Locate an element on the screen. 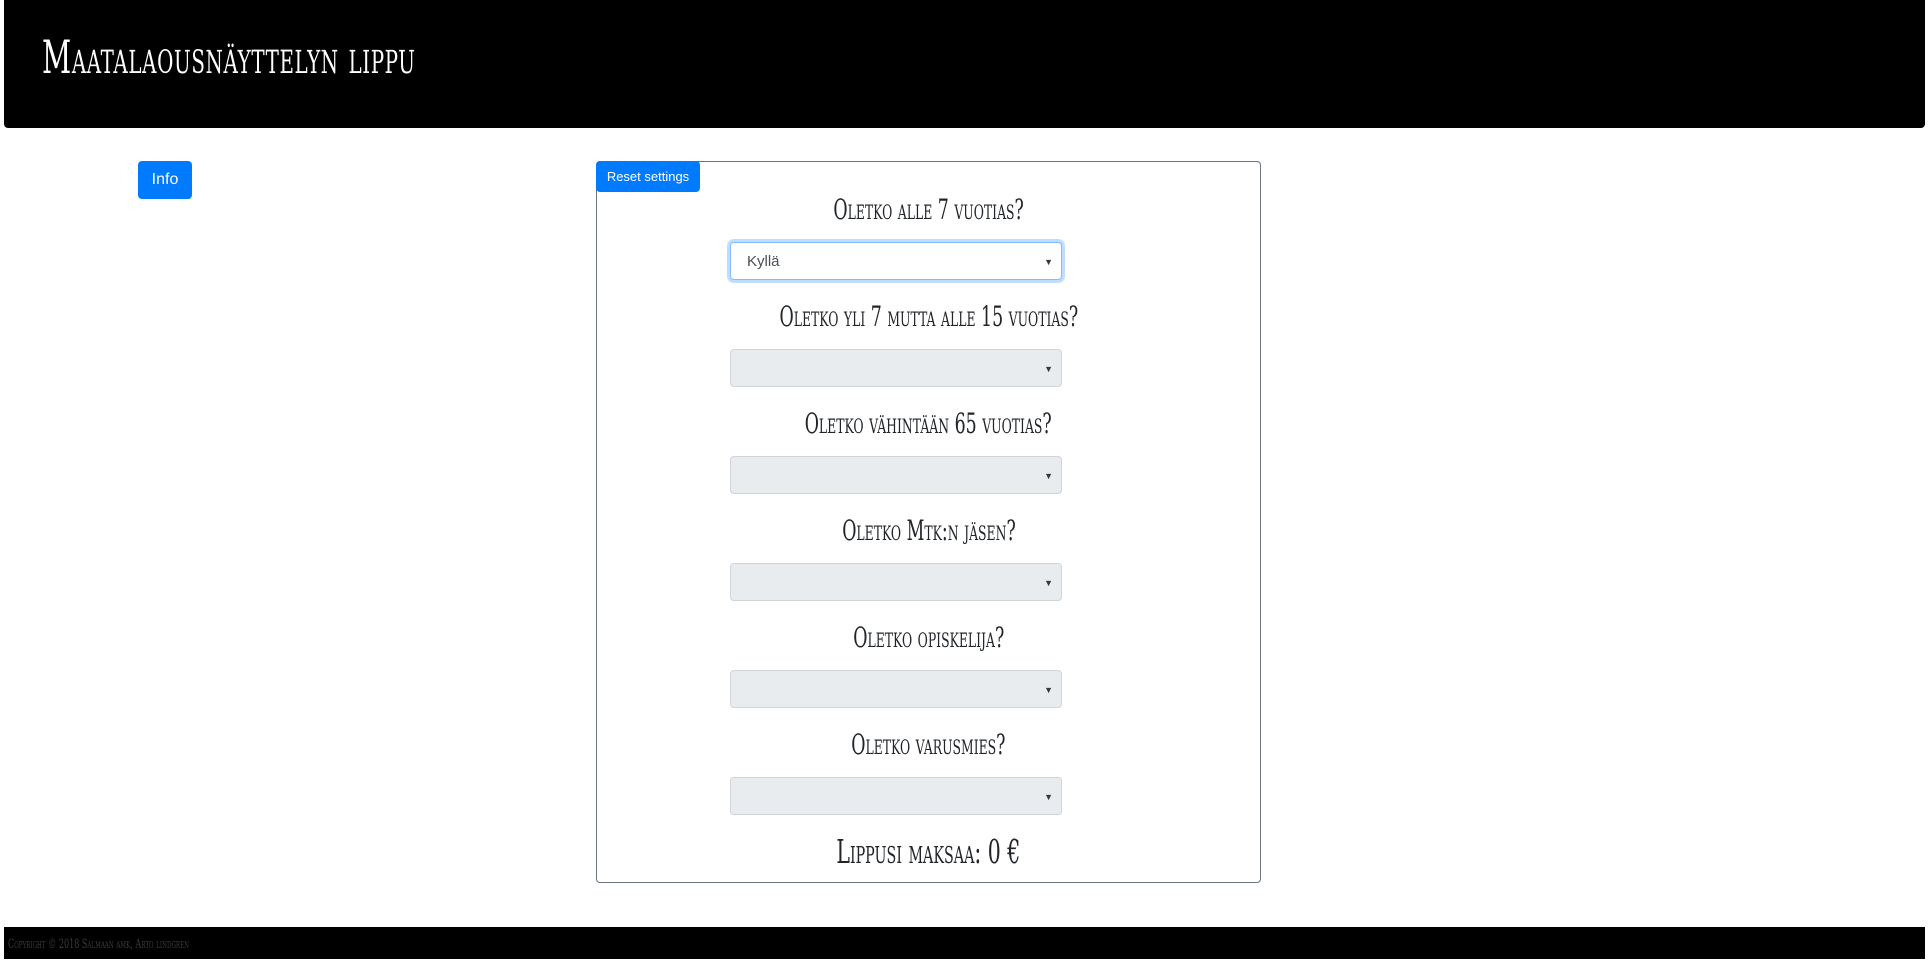 Image resolution: width=1928 pixels, height=966 pixels. under-7-select: Kyllä ▼ is located at coordinates (896, 261).